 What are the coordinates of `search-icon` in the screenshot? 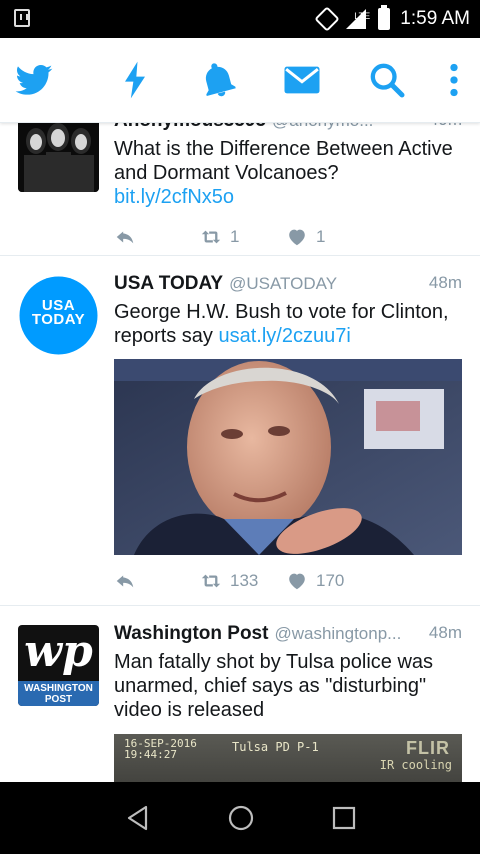 It's located at (387, 80).